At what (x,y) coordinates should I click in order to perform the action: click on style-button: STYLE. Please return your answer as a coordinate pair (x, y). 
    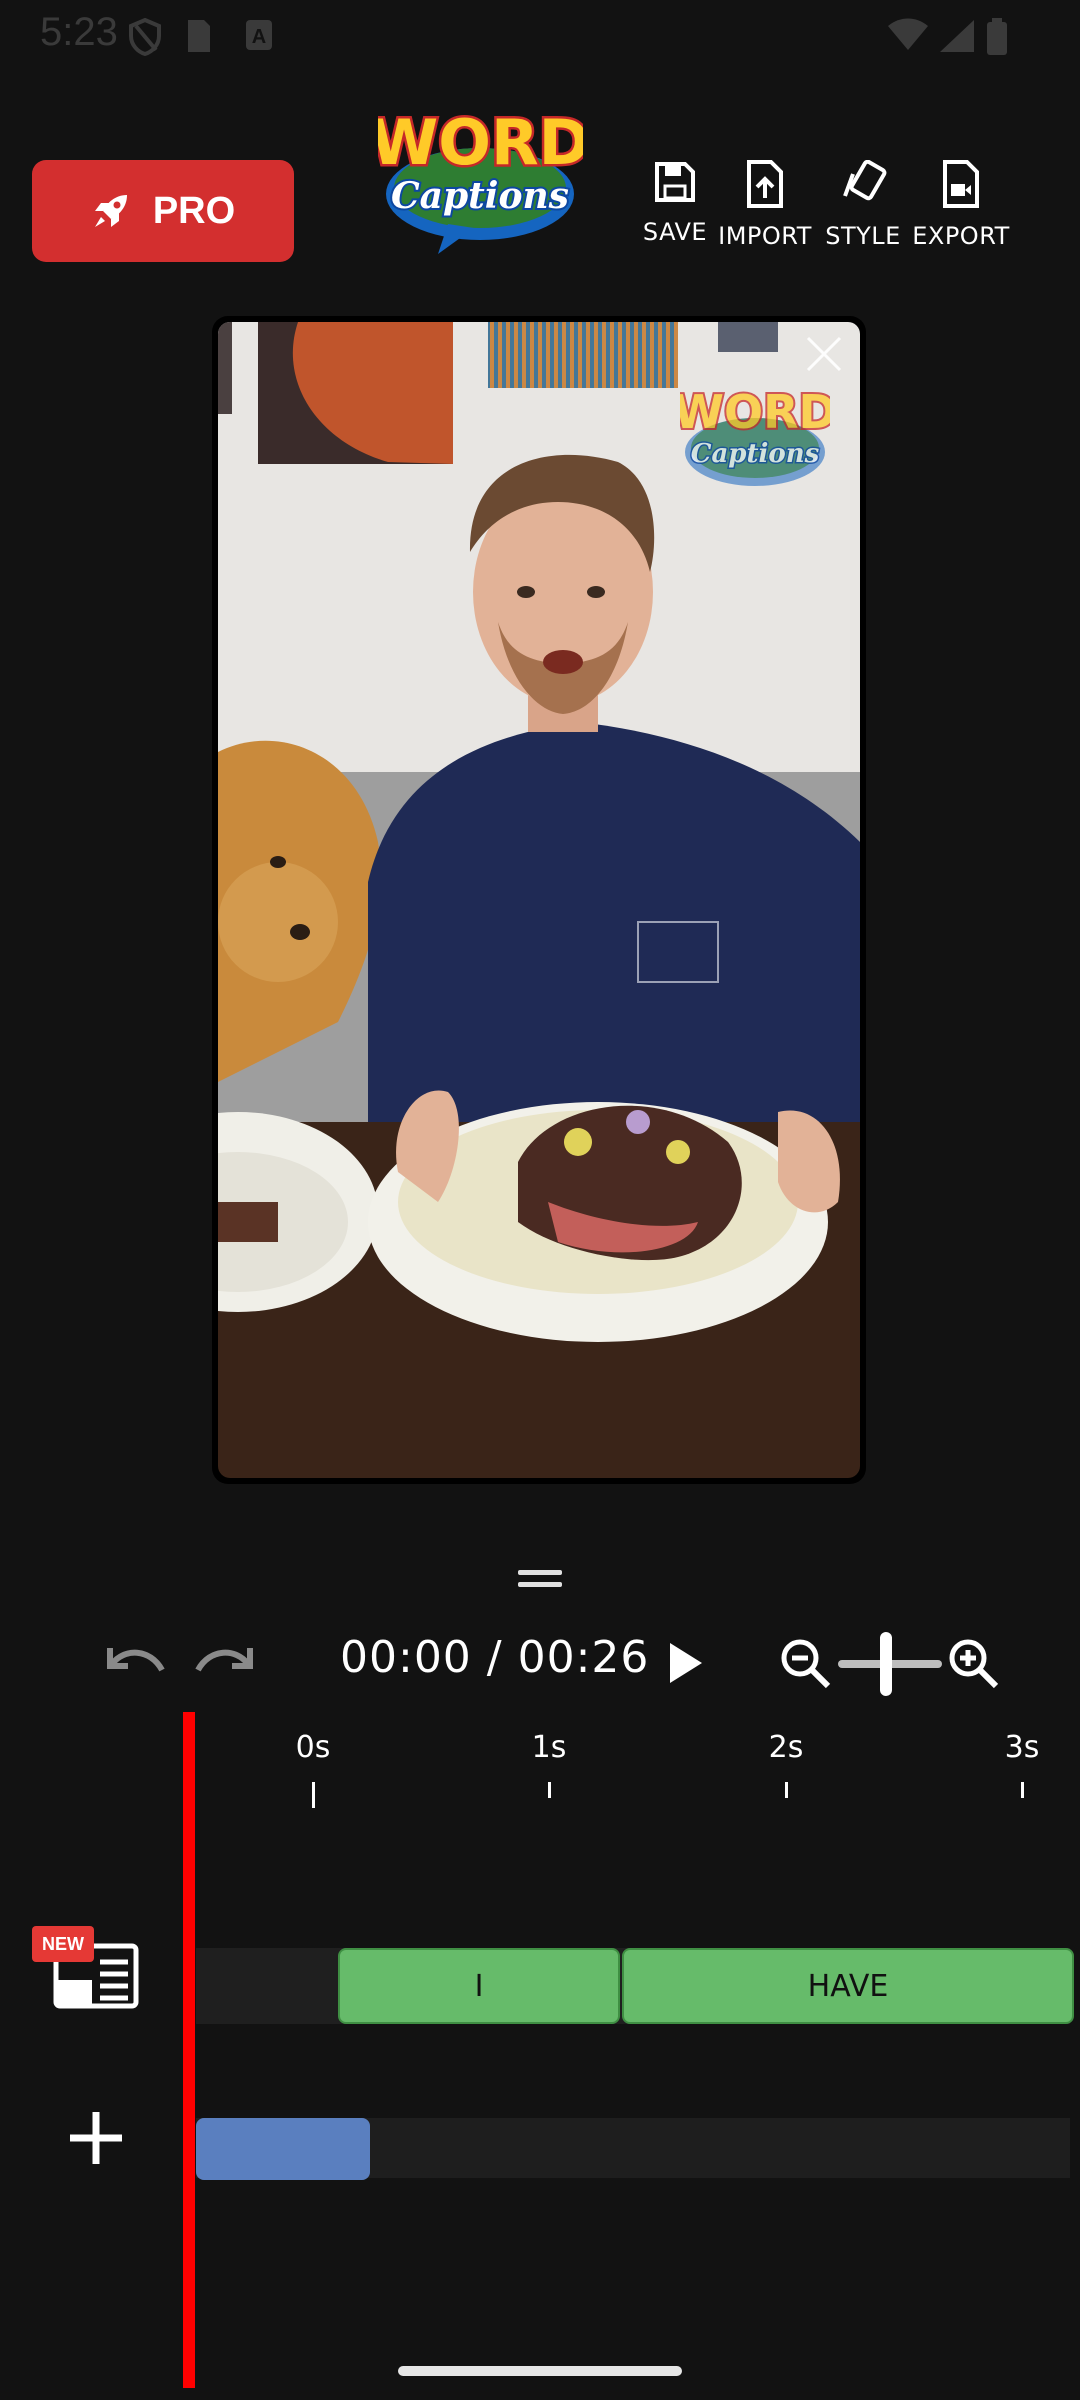
    Looking at the image, I should click on (863, 205).